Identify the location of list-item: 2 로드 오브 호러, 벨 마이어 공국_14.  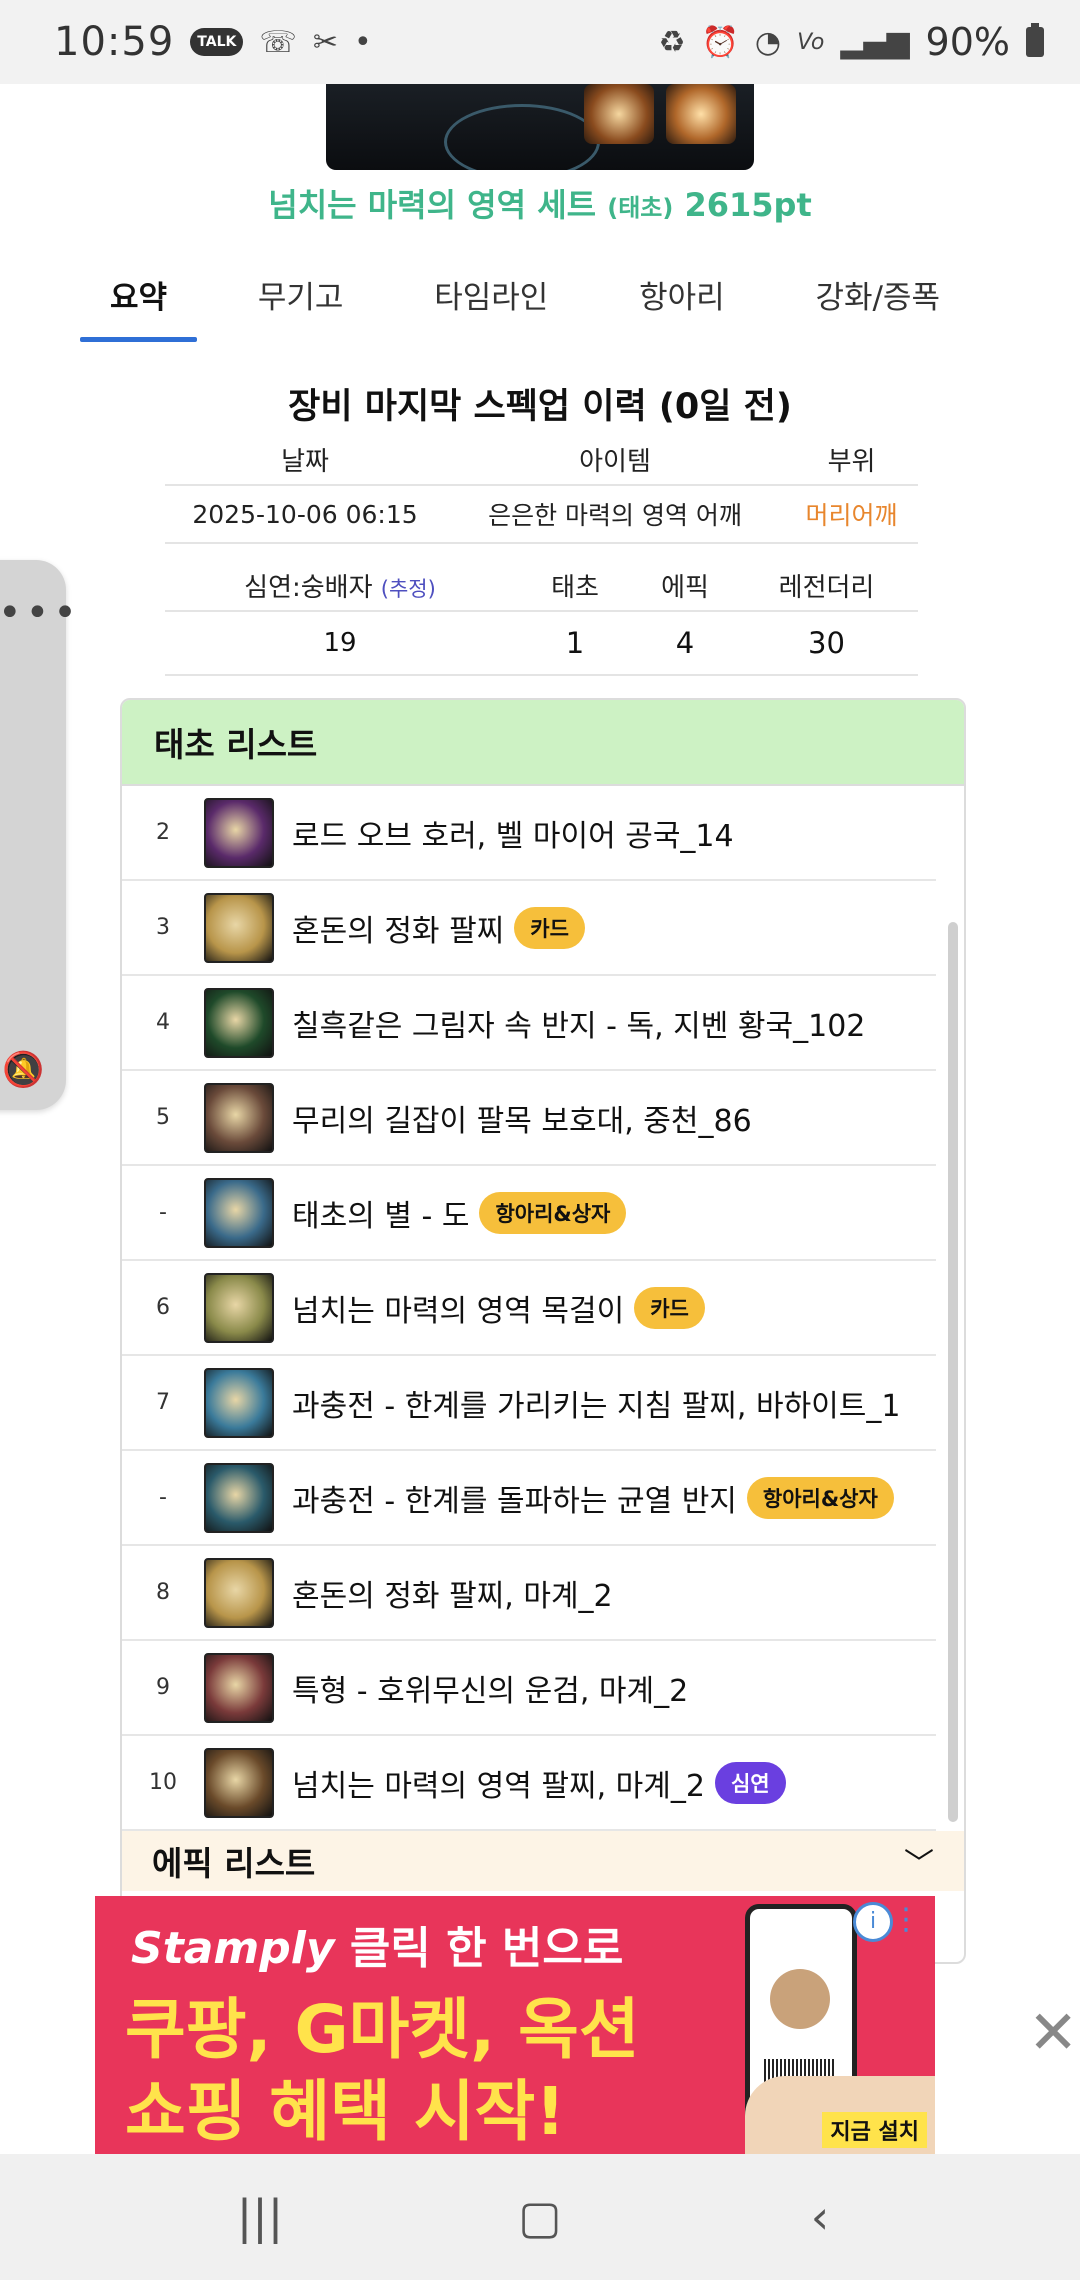
(529, 833).